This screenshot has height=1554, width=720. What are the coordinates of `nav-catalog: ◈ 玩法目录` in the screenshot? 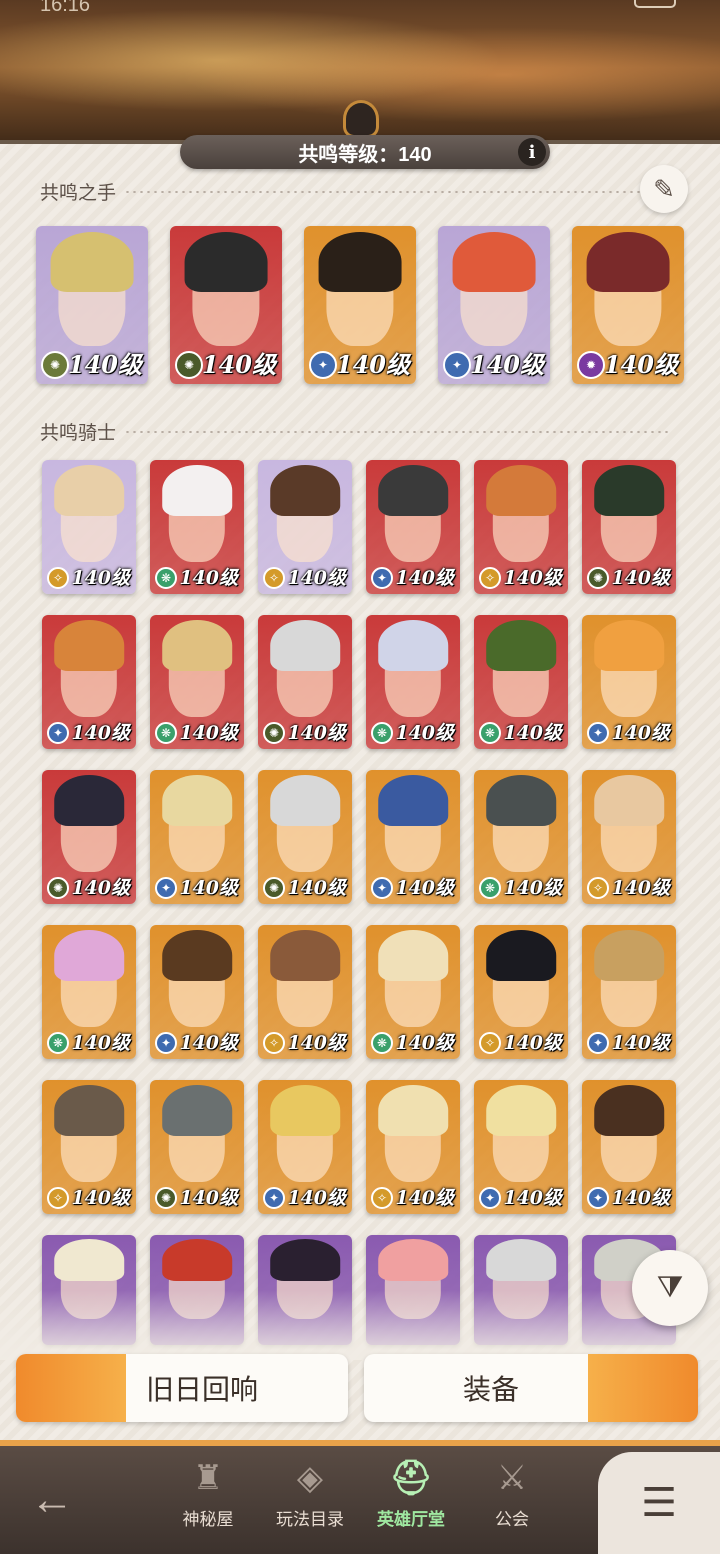 It's located at (310, 1492).